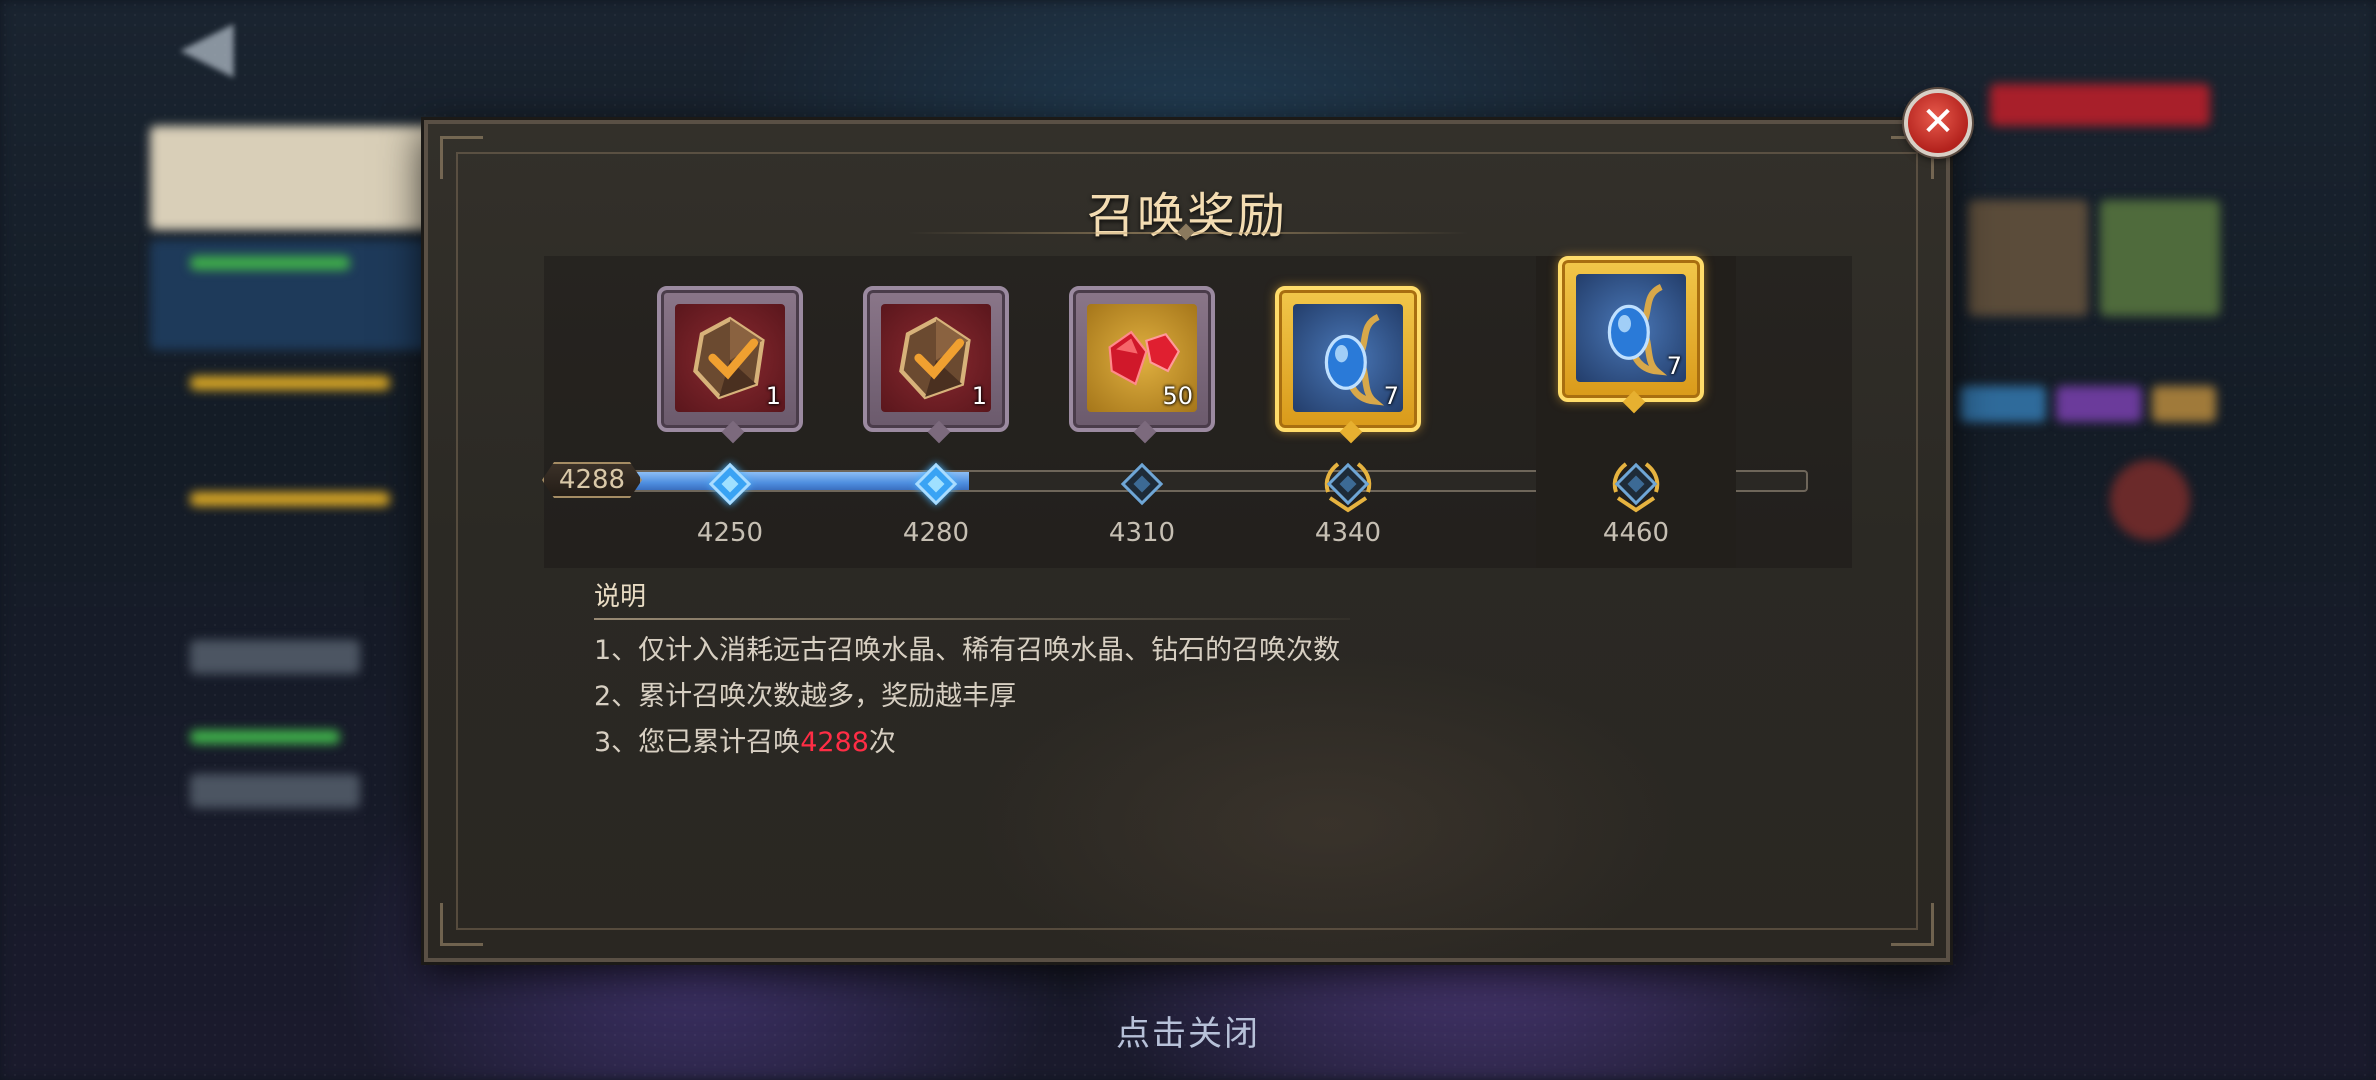 This screenshot has height=1080, width=2376. Describe the element at coordinates (805, 696) in the screenshot. I see `description-item-2: 2、累计召唤次数越多，奖励越丰厚` at that location.